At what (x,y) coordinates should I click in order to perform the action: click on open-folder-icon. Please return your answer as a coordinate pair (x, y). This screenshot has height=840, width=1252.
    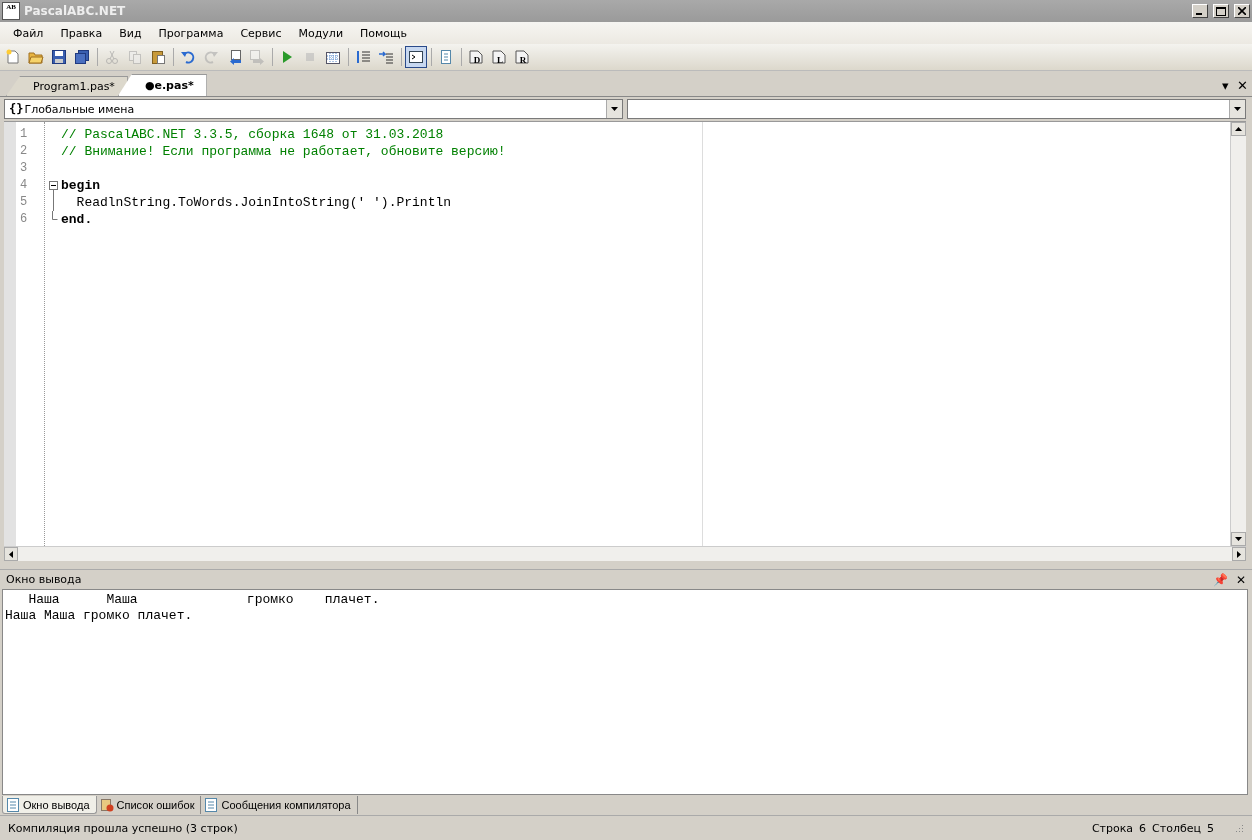
    Looking at the image, I should click on (36, 57).